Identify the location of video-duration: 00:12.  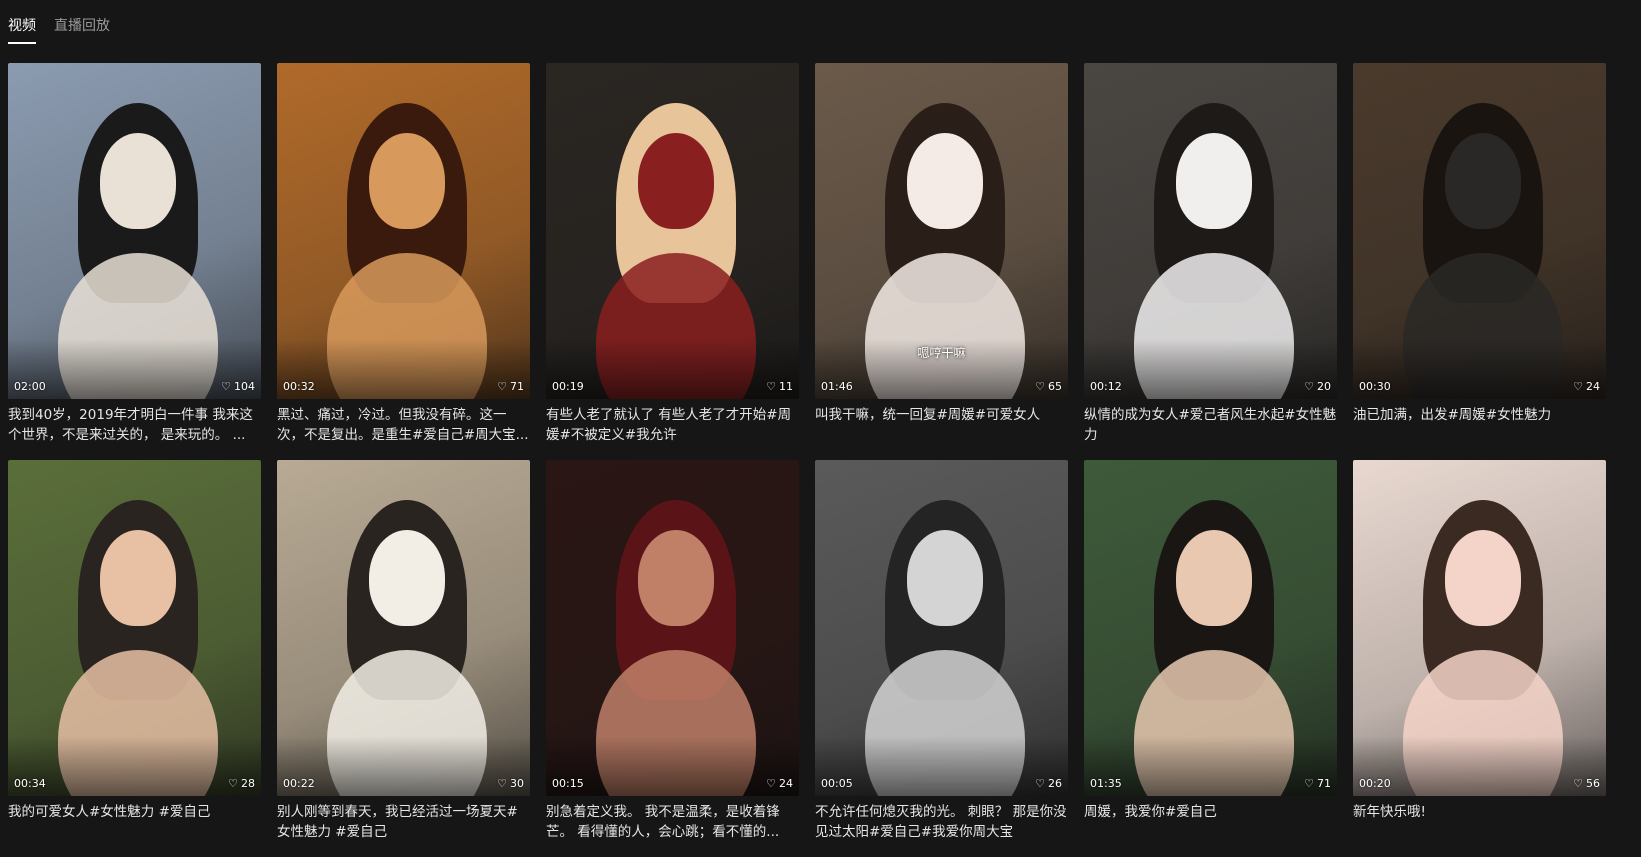
(1106, 386).